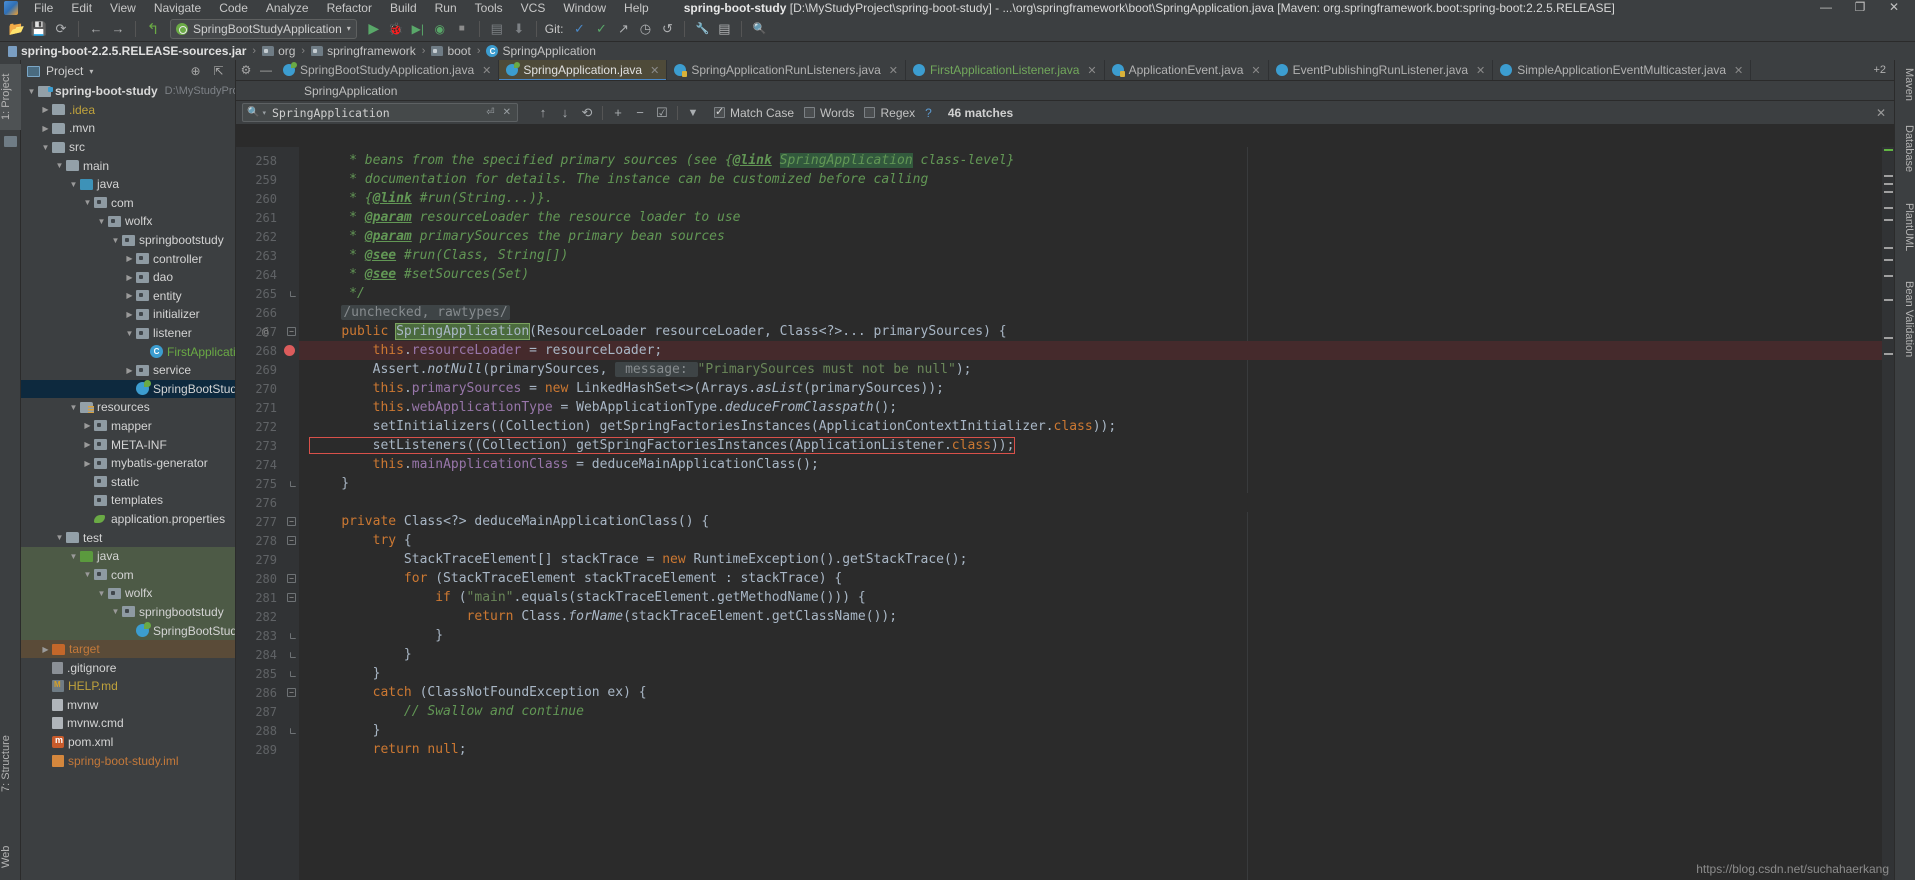 Image resolution: width=1915 pixels, height=880 pixels. Describe the element at coordinates (1096, 198) in the screenshot. I see `code-line-260: * {@link #run(String...)}.` at that location.